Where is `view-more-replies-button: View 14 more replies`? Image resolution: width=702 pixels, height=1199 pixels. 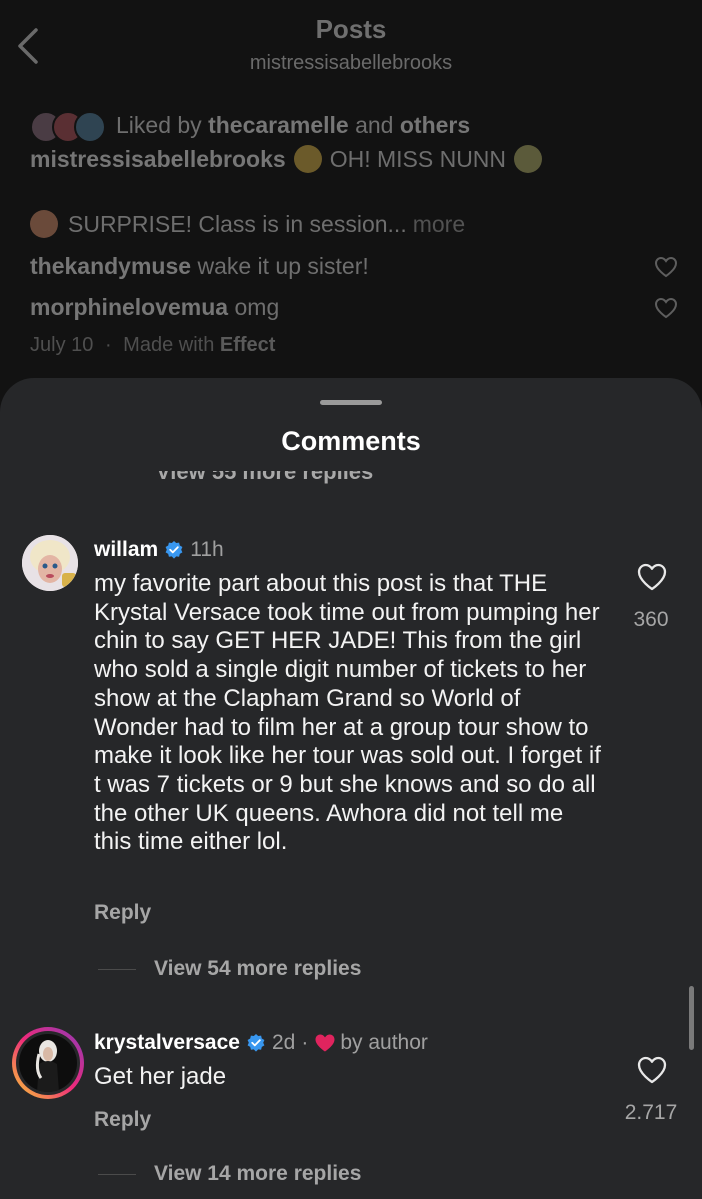 view-more-replies-button: View 14 more replies is located at coordinates (229, 1174).